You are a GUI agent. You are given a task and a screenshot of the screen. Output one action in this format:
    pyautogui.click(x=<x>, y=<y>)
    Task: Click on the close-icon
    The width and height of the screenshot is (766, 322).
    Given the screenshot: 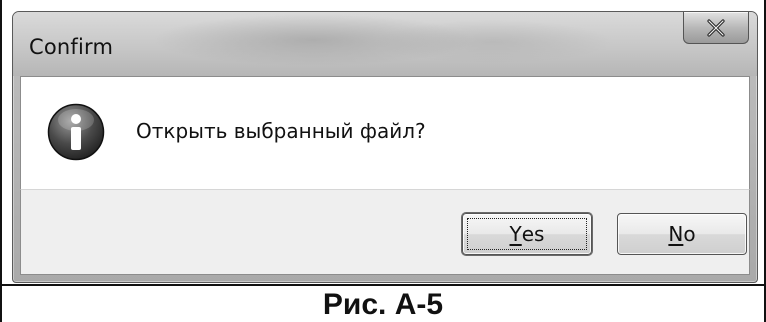 What is the action you would take?
    pyautogui.click(x=716, y=27)
    